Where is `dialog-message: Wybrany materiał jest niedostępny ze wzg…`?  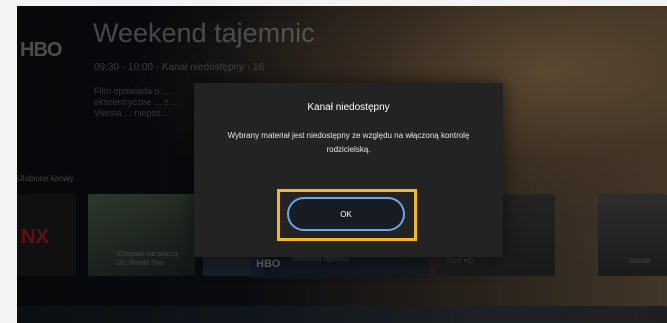 dialog-message: Wybrany materiał jest niedostępny ze wzg… is located at coordinates (348, 142).